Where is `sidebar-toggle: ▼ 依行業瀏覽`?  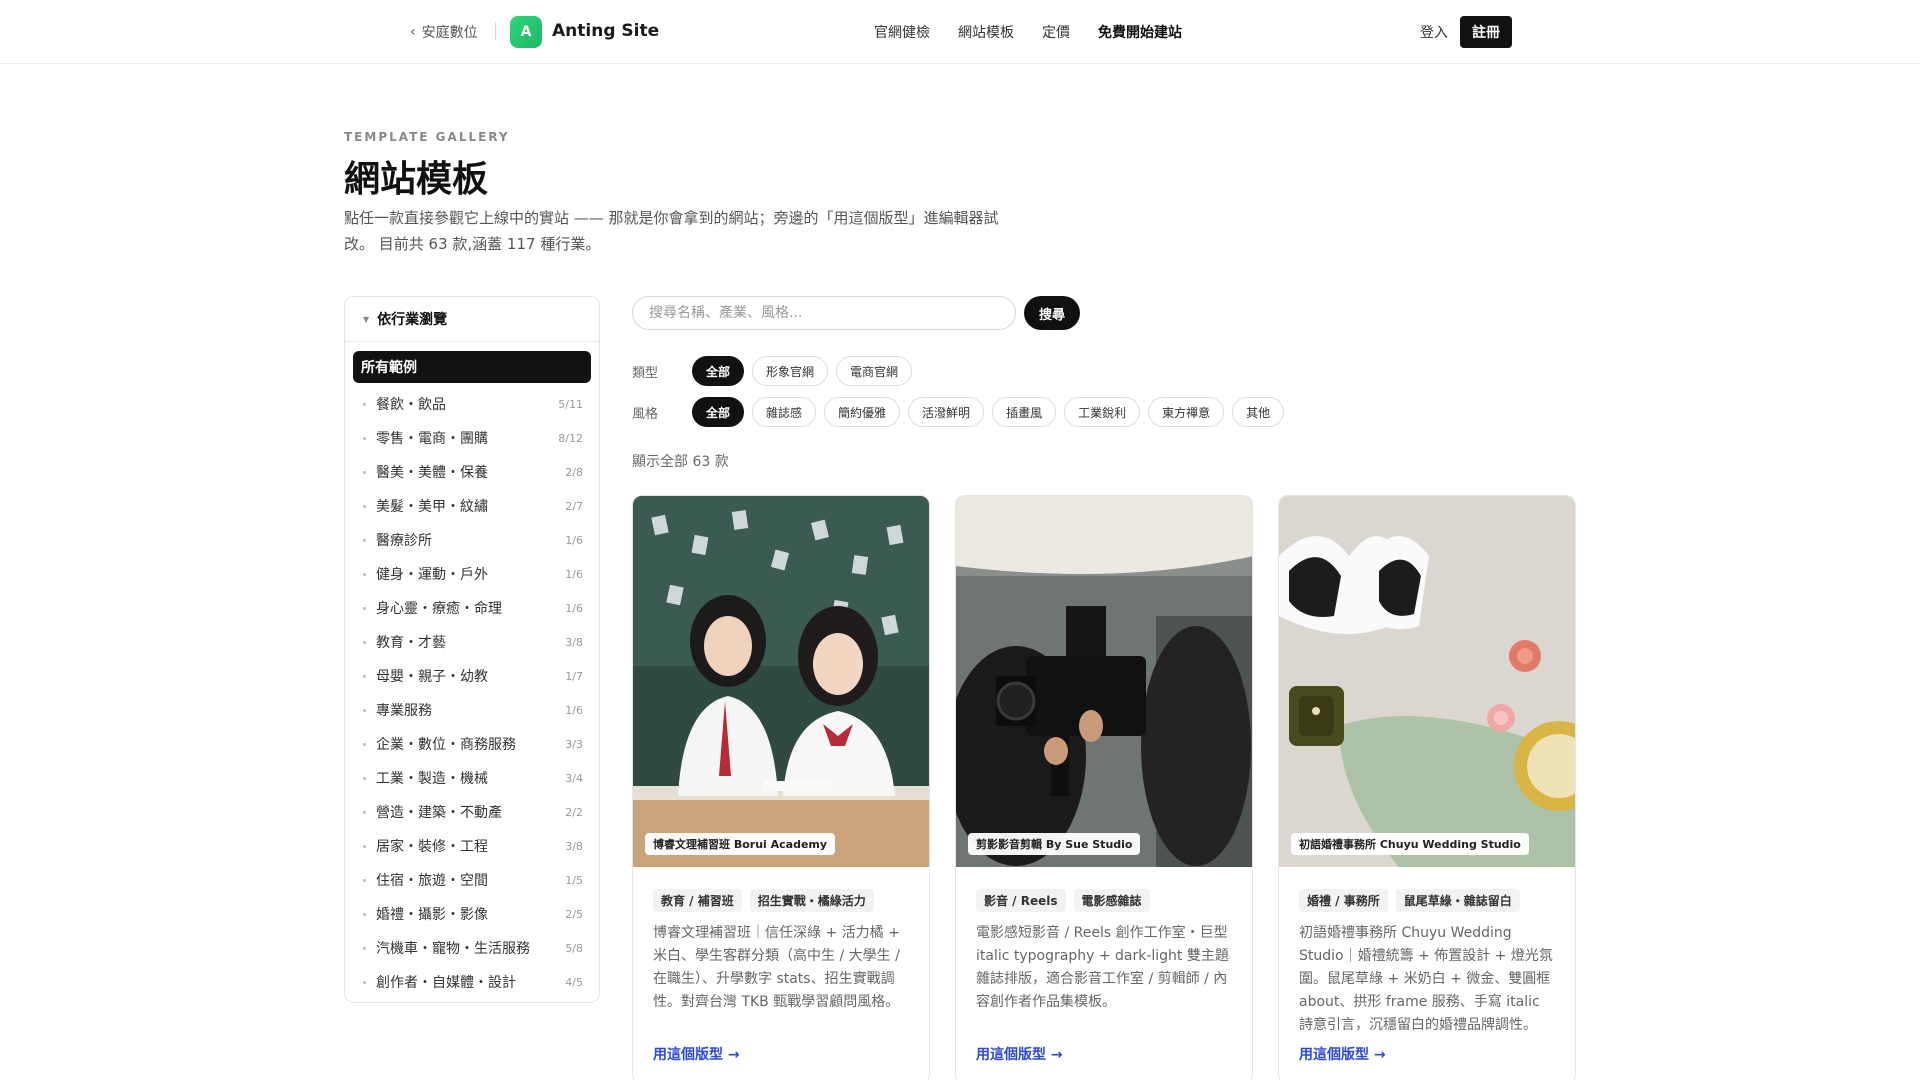
sidebar-toggle: ▼ 依行業瀏覽 is located at coordinates (472, 319).